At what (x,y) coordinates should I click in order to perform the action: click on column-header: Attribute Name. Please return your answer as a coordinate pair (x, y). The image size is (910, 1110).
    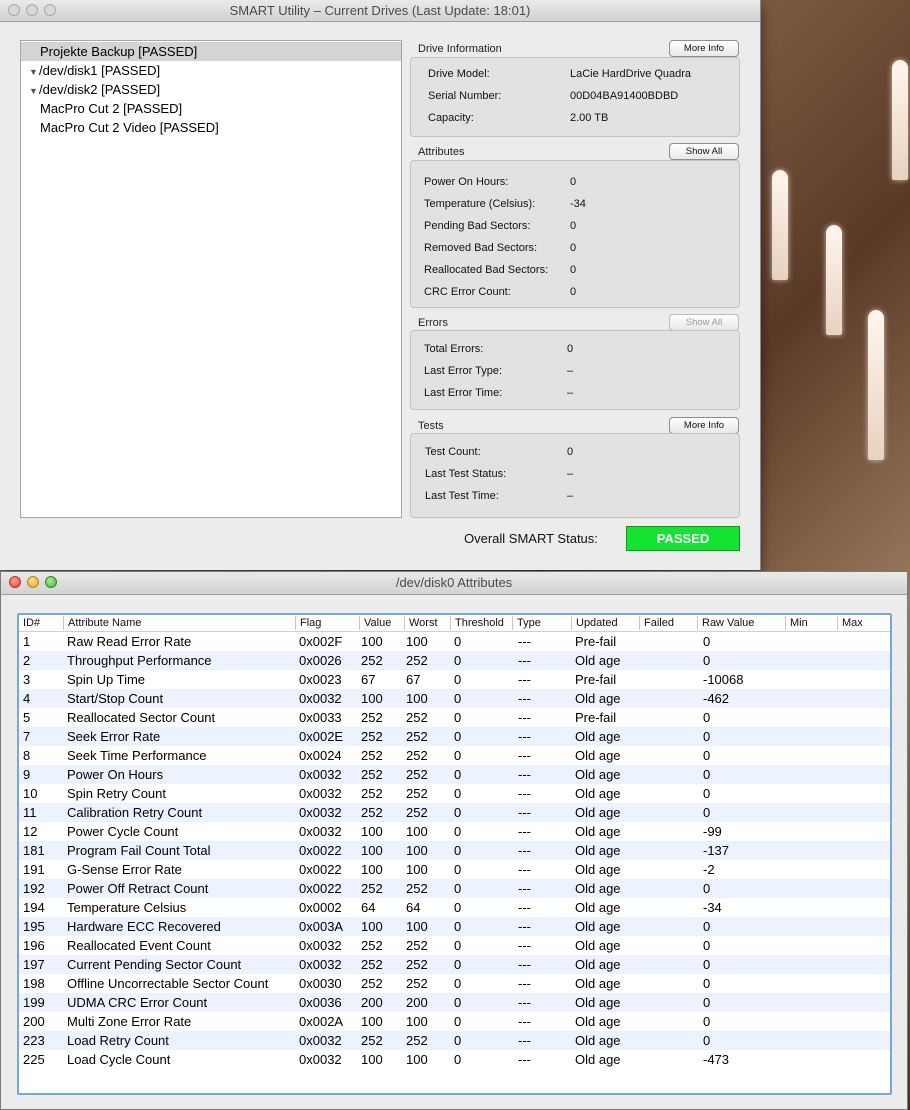
    Looking at the image, I should click on (179, 623).